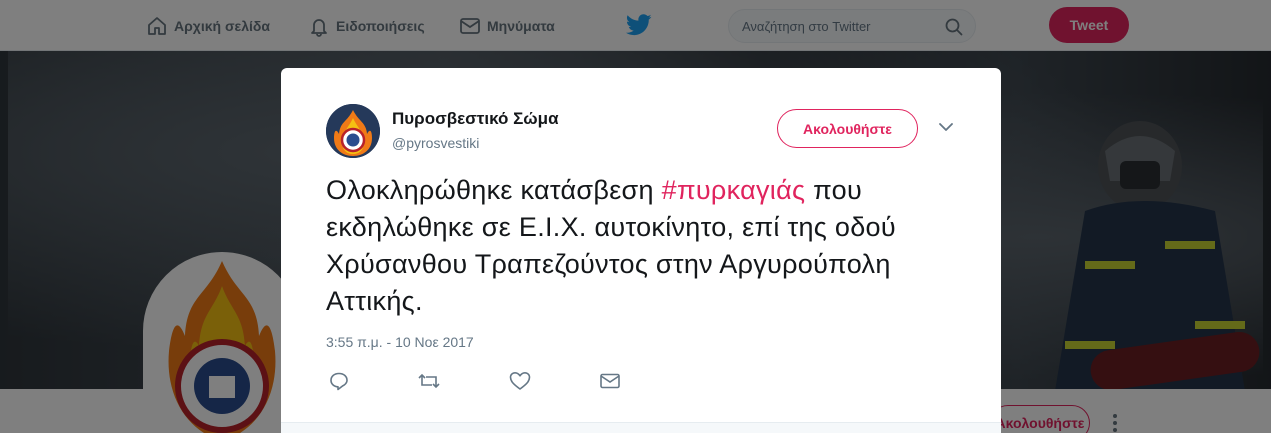 The image size is (1271, 433). What do you see at coordinates (429, 381) in the screenshot?
I see `retweet-icon` at bounding box center [429, 381].